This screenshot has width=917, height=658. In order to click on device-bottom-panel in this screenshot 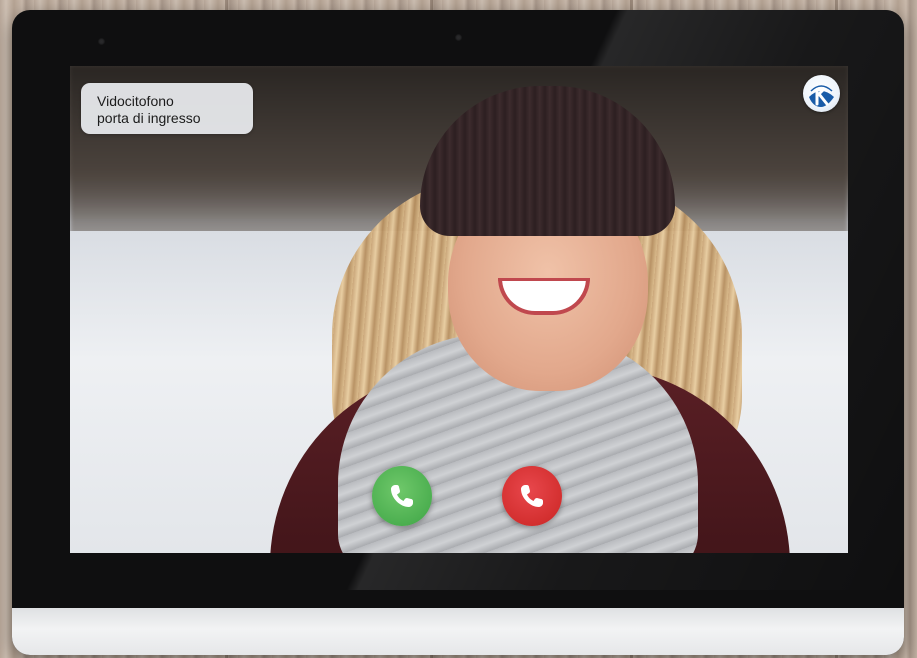, I will do `click(458, 631)`.